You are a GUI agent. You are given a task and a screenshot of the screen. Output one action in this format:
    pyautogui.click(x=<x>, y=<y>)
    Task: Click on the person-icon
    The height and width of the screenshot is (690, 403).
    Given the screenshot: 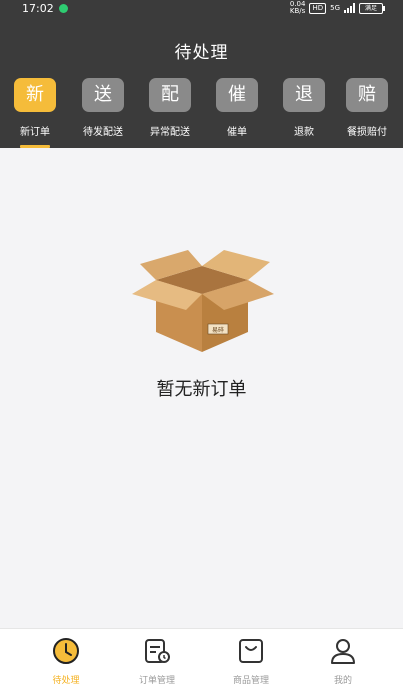 What is the action you would take?
    pyautogui.click(x=343, y=651)
    